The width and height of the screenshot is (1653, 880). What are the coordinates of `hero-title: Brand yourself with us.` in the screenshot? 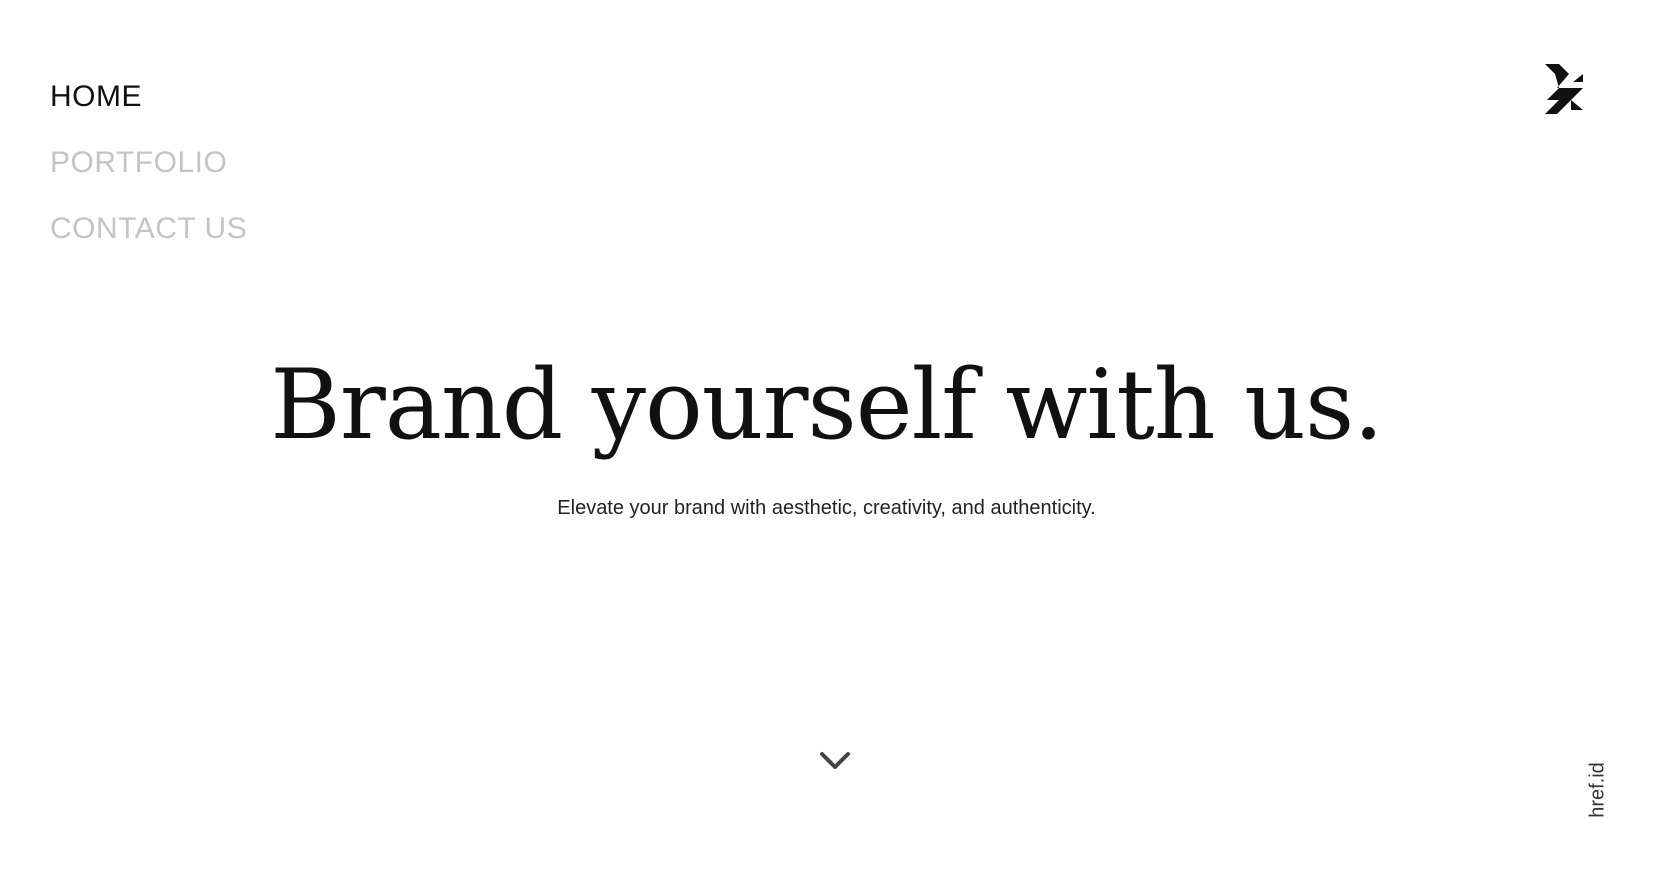 It's located at (826, 405).